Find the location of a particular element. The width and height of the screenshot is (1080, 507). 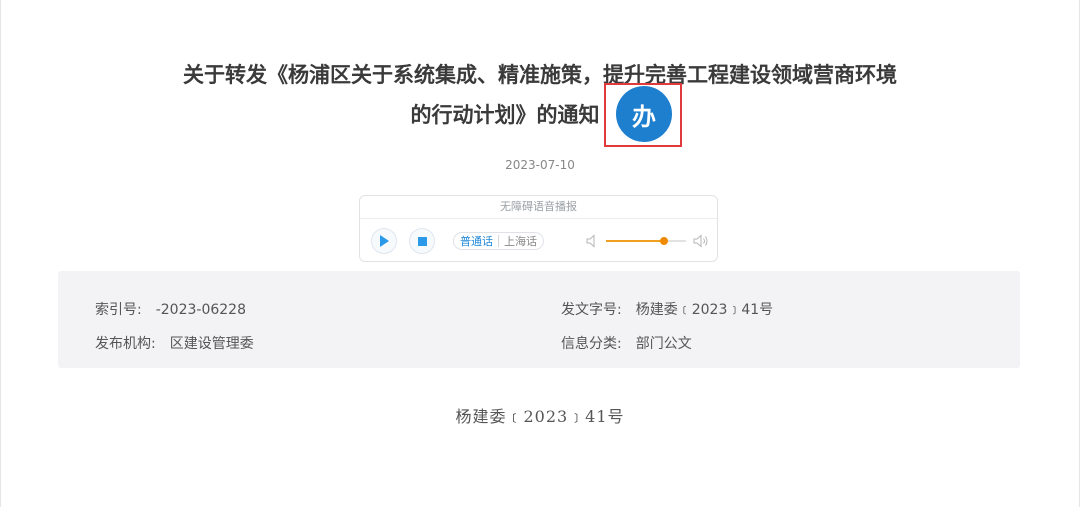

article-title-line2: 的行动计划》的通知 is located at coordinates (505, 115).